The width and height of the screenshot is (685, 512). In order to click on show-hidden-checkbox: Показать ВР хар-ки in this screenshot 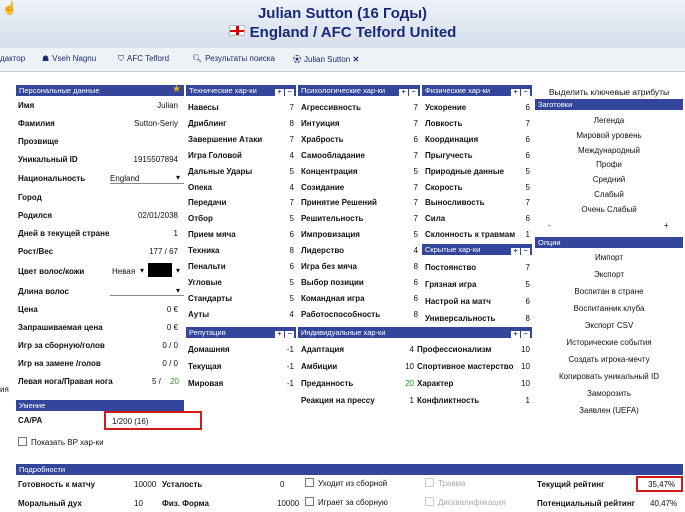, I will do `click(61, 442)`.